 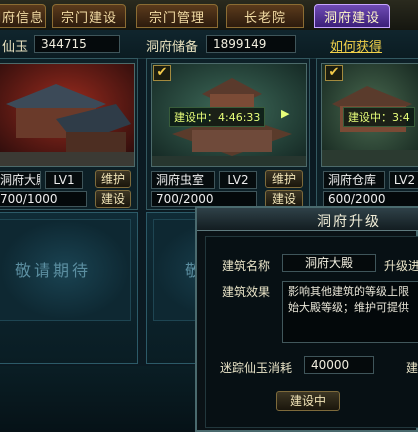 I want to click on building-card-warehouse: ✔ 建设中：3:4 洞府仓库 LV2 600/2000, so click(x=367, y=134).